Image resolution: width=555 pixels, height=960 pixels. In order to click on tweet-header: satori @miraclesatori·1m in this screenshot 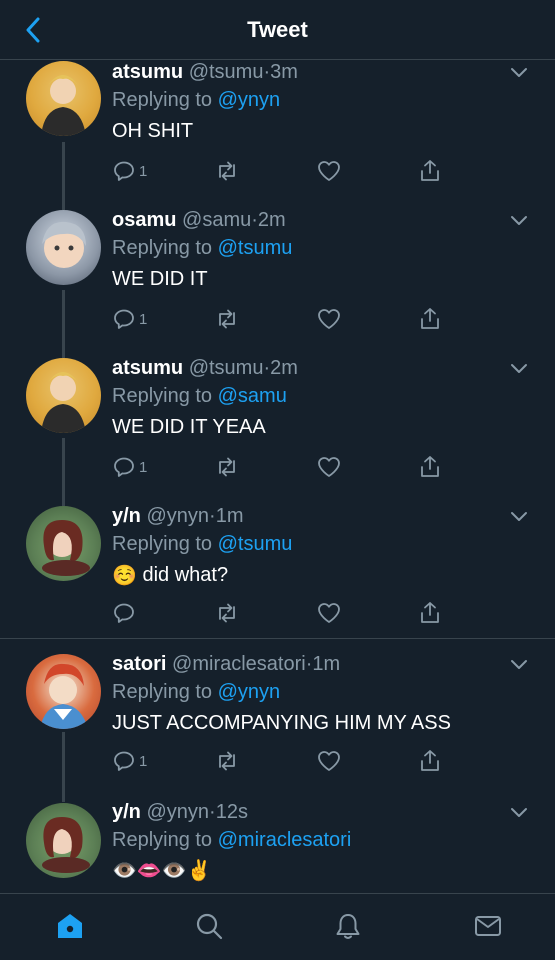, I will do `click(322, 664)`.